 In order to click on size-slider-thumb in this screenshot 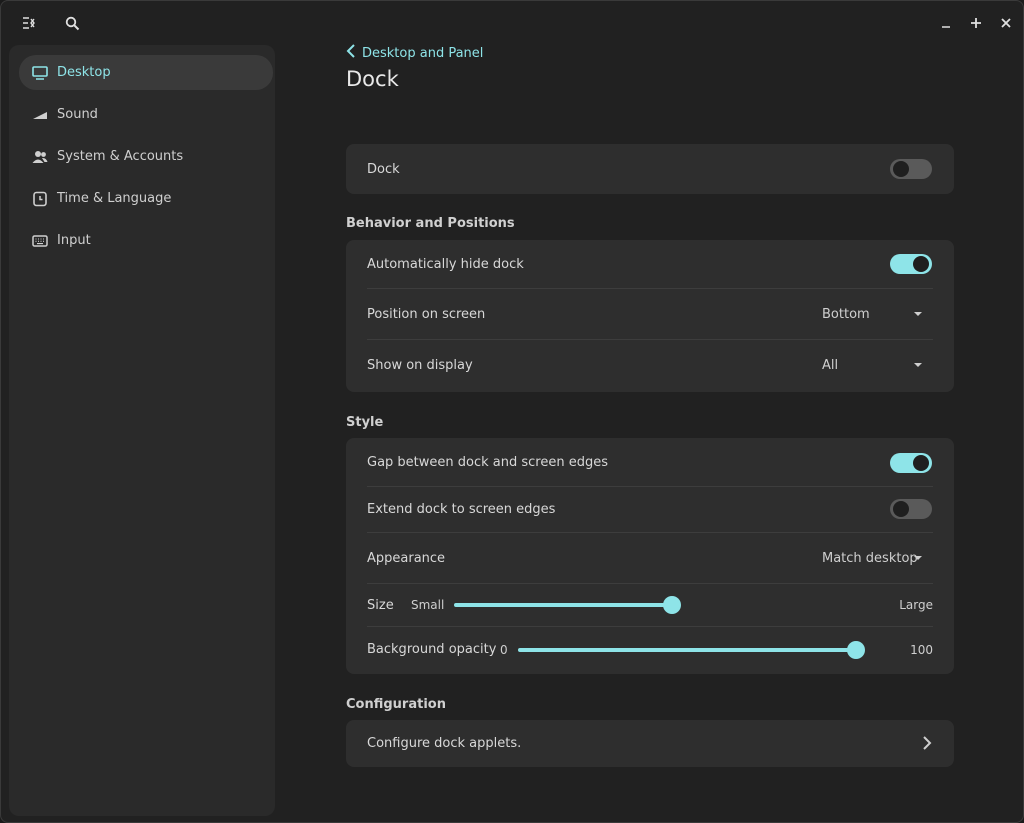, I will do `click(672, 605)`.